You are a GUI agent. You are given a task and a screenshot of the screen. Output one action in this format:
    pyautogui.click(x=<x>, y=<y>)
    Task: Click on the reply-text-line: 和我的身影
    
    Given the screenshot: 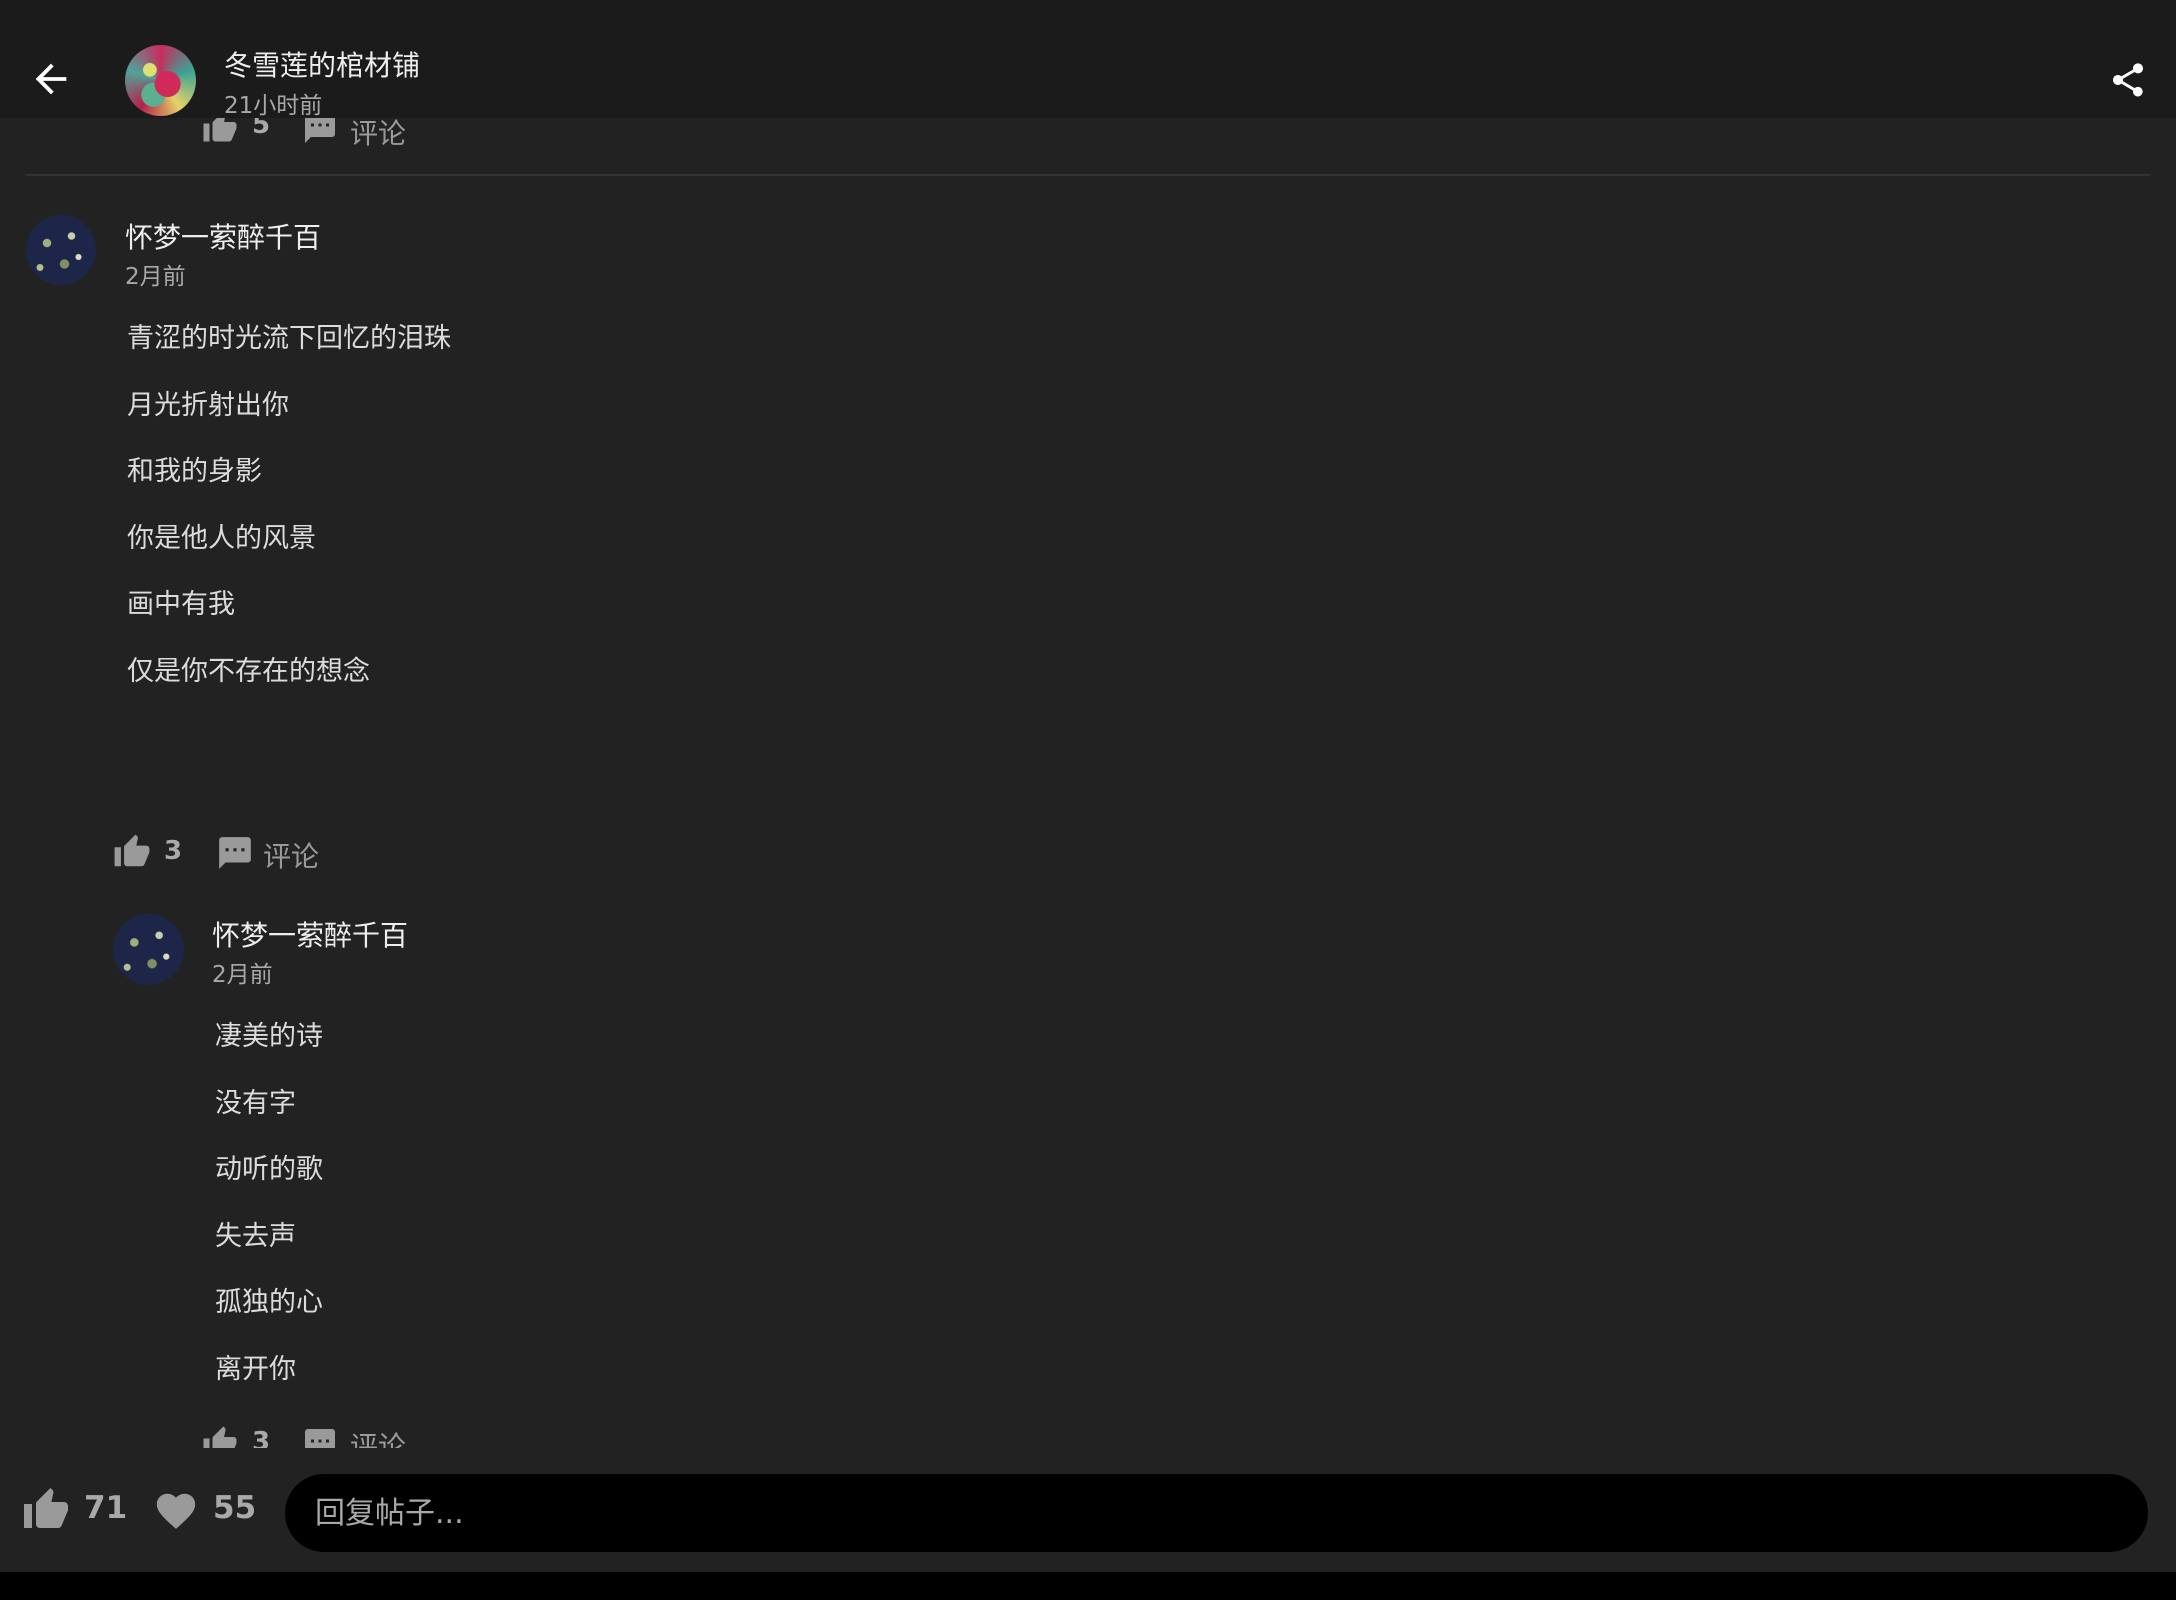 What is the action you would take?
    pyautogui.click(x=194, y=471)
    